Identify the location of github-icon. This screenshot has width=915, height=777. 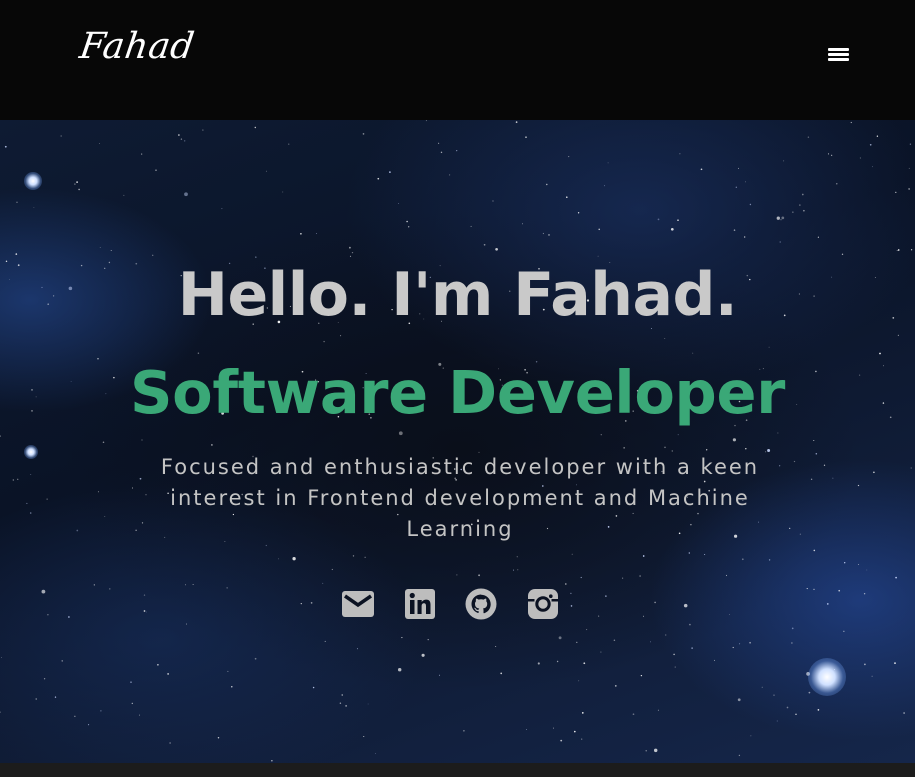
(481, 604).